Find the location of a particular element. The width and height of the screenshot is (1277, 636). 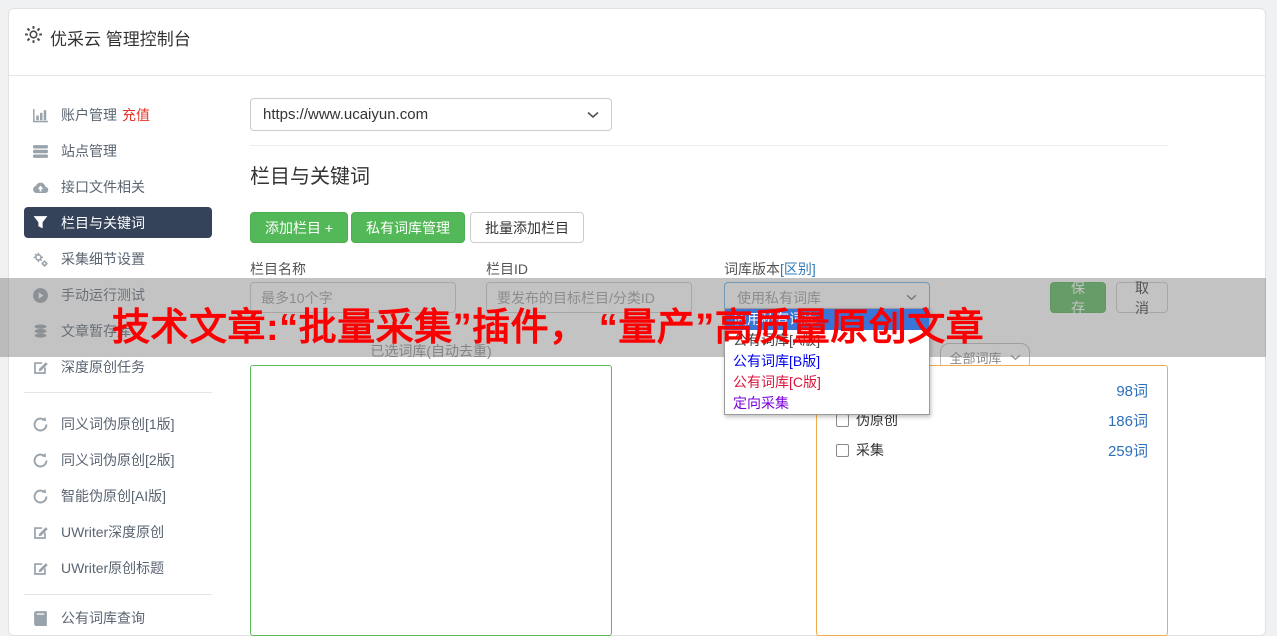

book-icon is located at coordinates (40, 618).